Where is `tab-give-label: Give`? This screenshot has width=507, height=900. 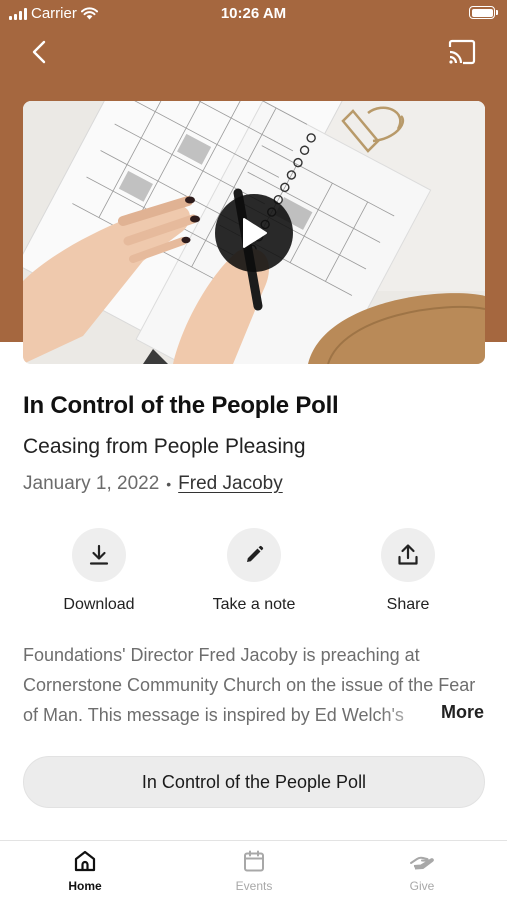
tab-give-label: Give is located at coordinates (422, 886).